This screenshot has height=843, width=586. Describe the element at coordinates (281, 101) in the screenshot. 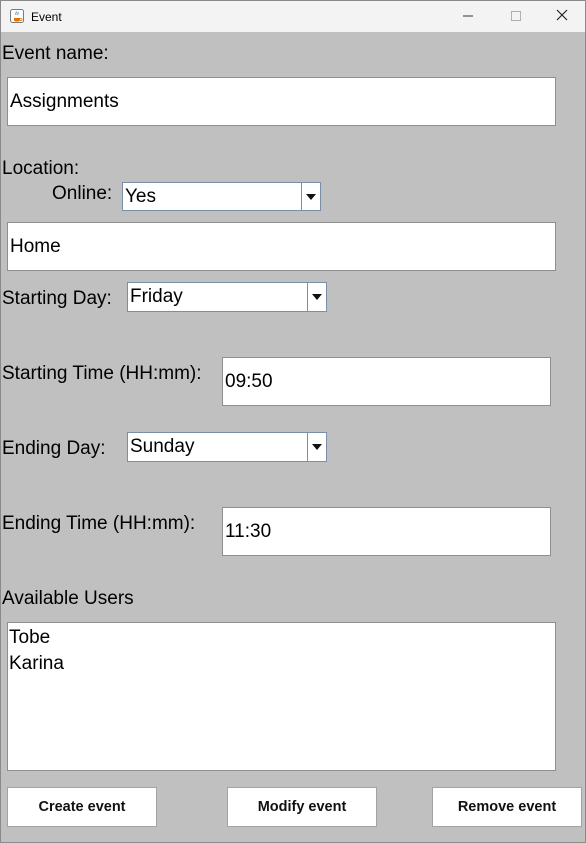

I see `event-name-field: Assignments` at that location.